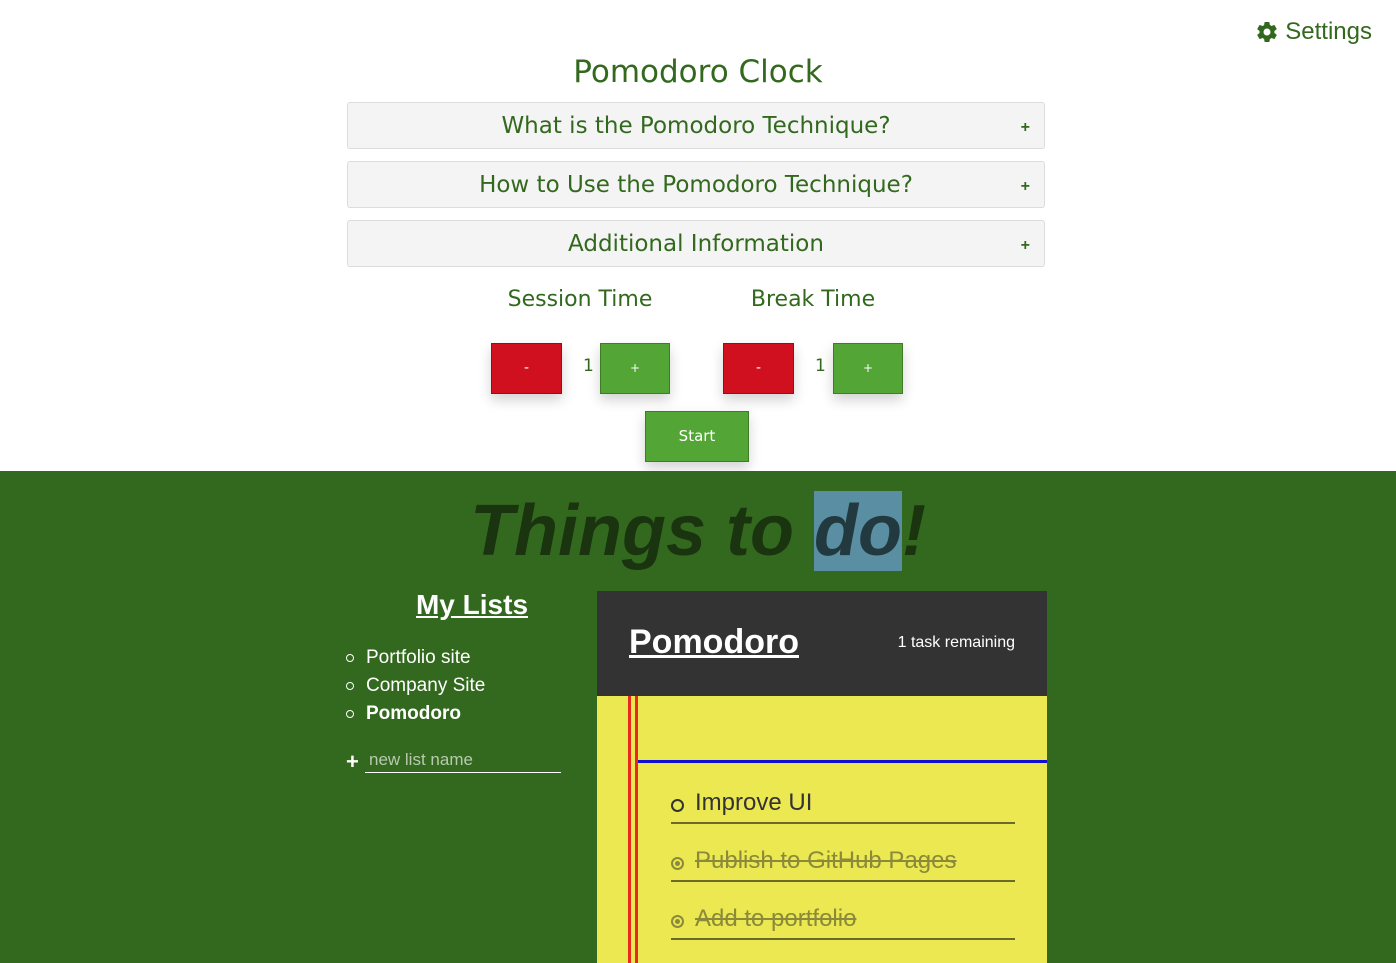  Describe the element at coordinates (1267, 32) in the screenshot. I see `gear-icon` at that location.